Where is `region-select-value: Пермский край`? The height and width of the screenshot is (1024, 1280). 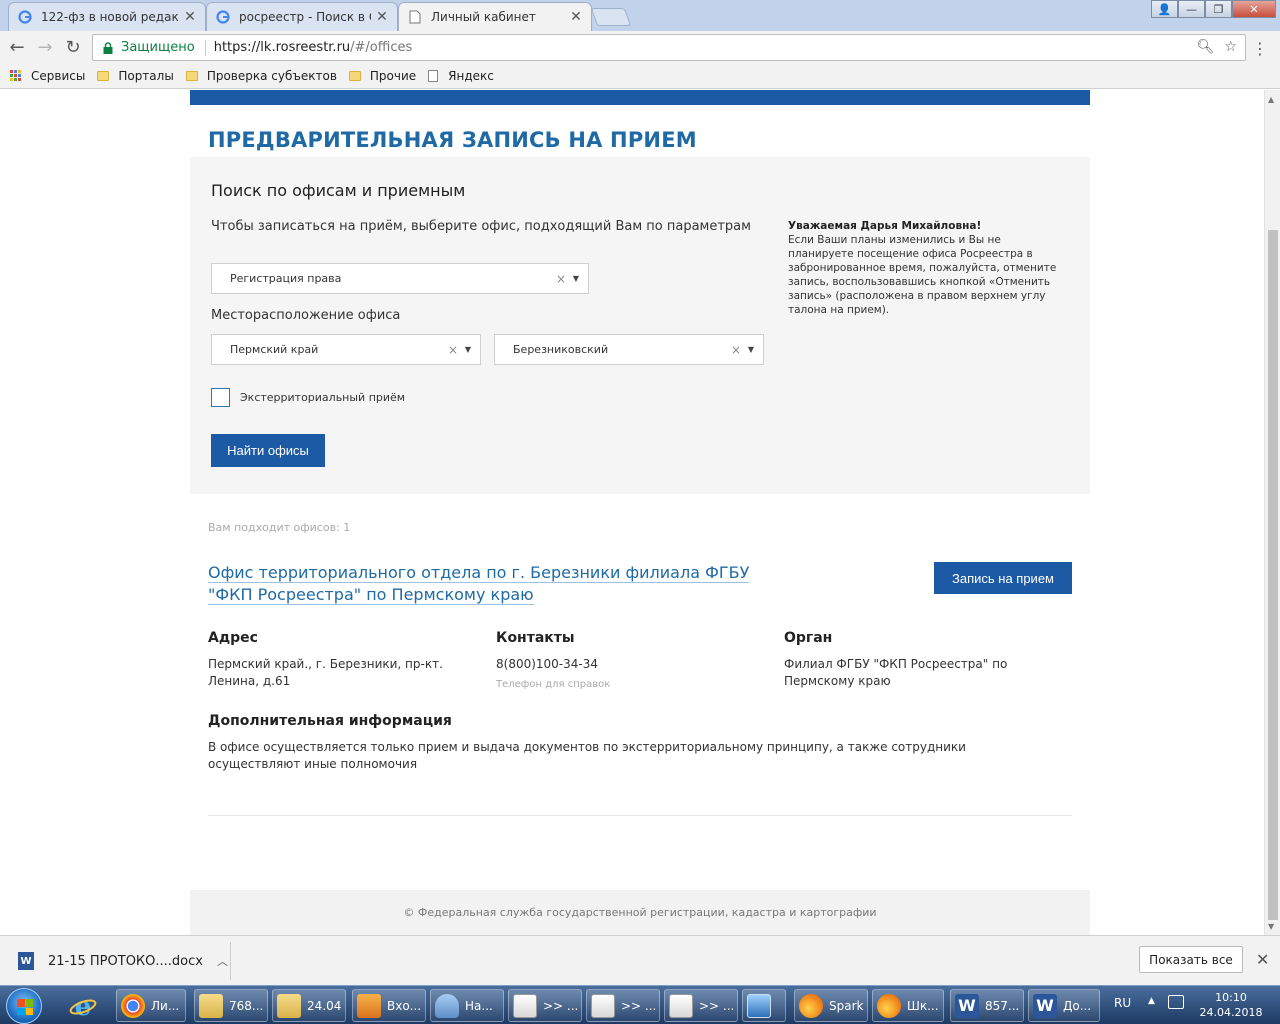
region-select-value: Пермский край is located at coordinates (274, 349).